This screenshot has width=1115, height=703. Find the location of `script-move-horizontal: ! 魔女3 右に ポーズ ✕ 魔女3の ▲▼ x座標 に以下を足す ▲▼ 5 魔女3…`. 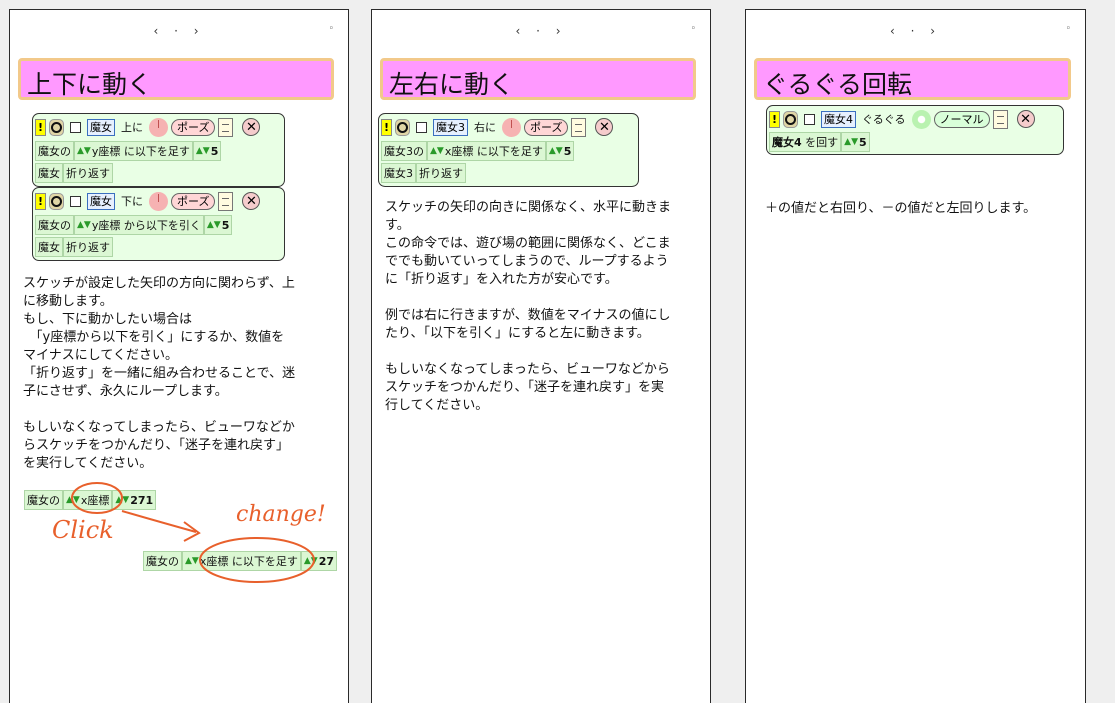

script-move-horizontal: ! 魔女3 右に ポーズ ✕ 魔女3の ▲▼ x座標 に以下を足す ▲▼ 5 魔女3… is located at coordinates (508, 150).